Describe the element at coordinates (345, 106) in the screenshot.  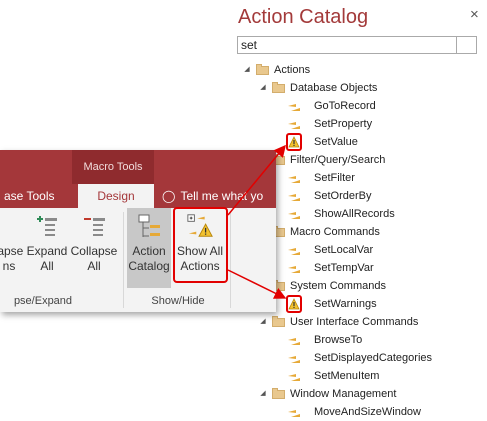
I see `tree-item-label: GoToRecord` at that location.